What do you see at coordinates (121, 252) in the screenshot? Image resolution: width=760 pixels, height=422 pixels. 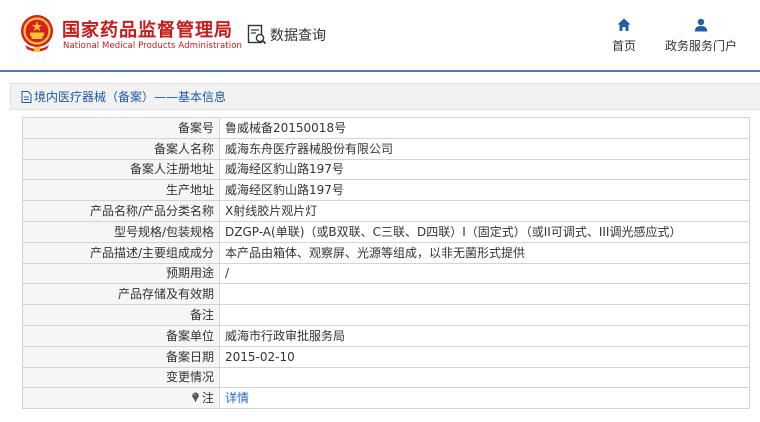 I see `field-label: 产品描述/主要组成成分` at bounding box center [121, 252].